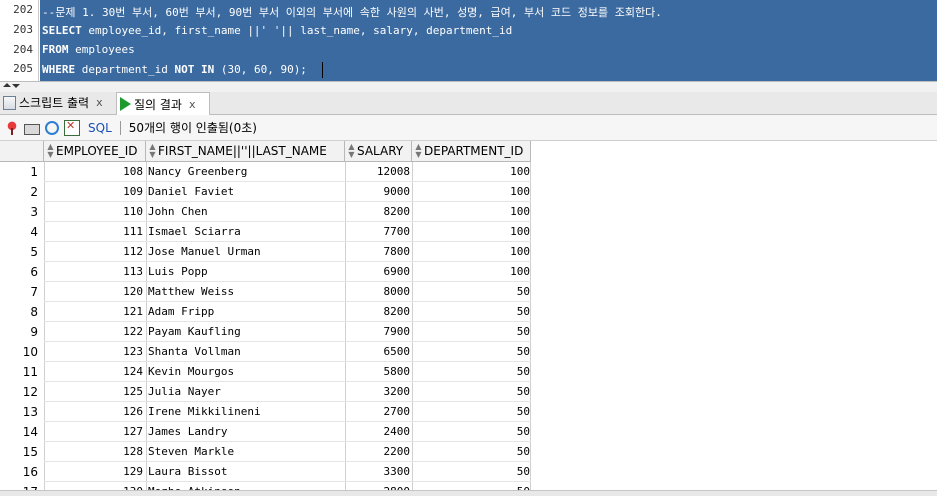 The height and width of the screenshot is (496, 937). What do you see at coordinates (377, 352) in the screenshot?
I see `salary-cell: 6500` at bounding box center [377, 352].